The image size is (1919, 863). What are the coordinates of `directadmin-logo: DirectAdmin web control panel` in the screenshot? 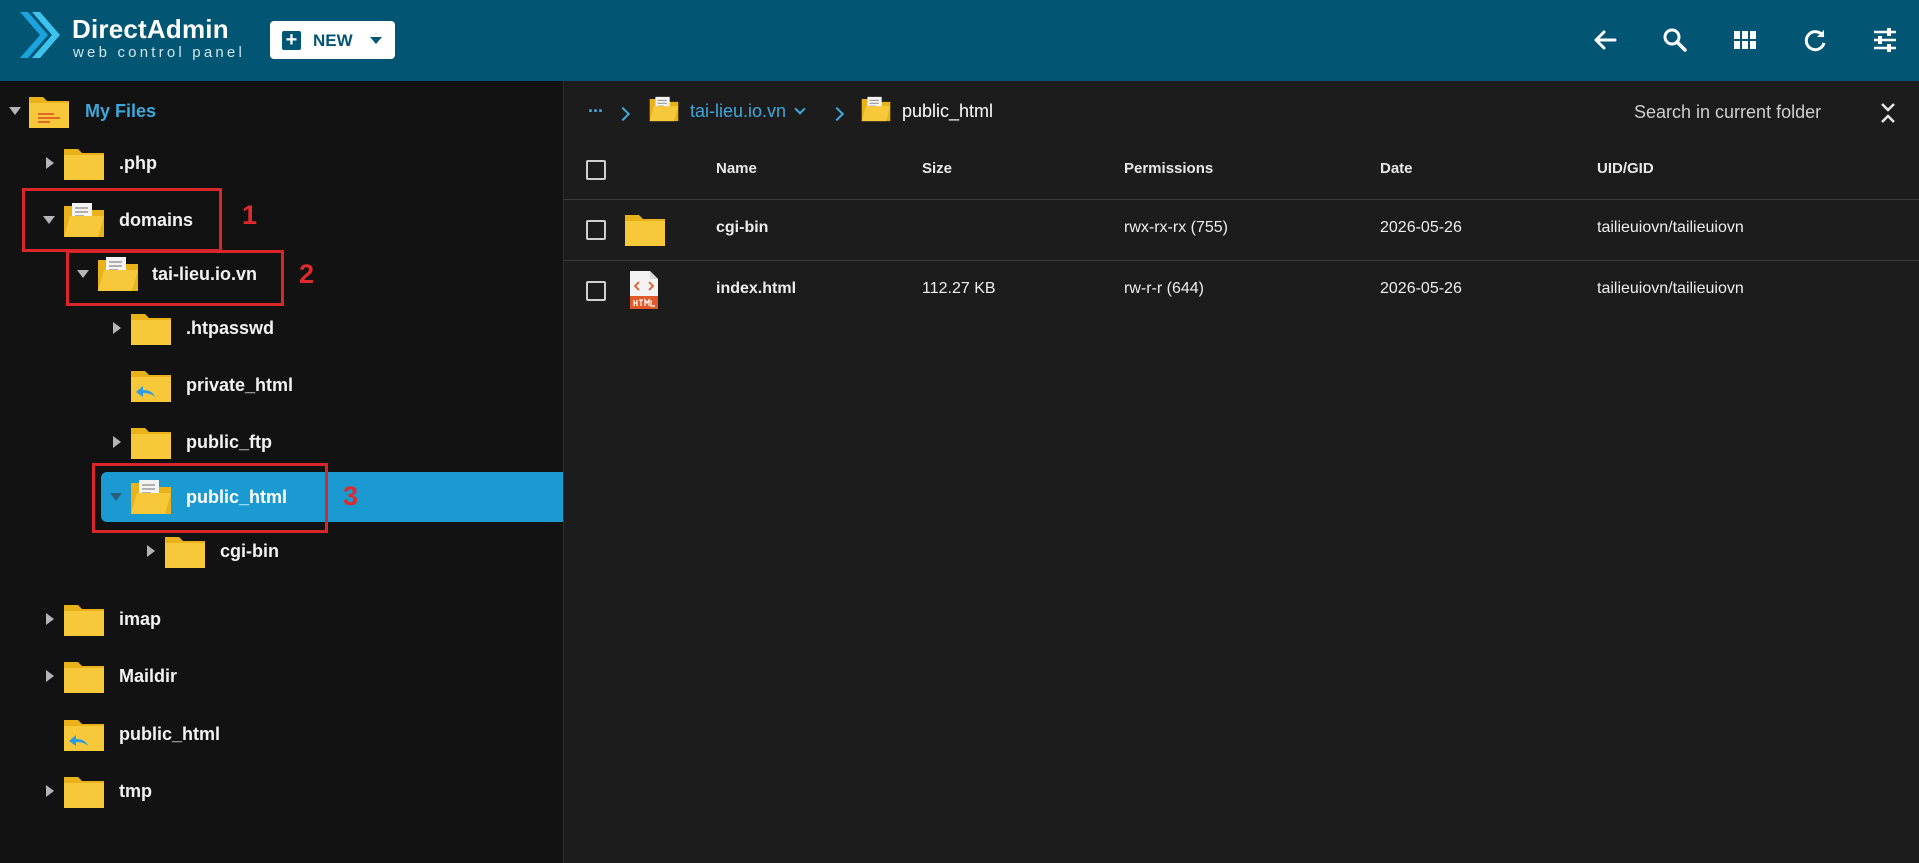 It's located at (133, 40).